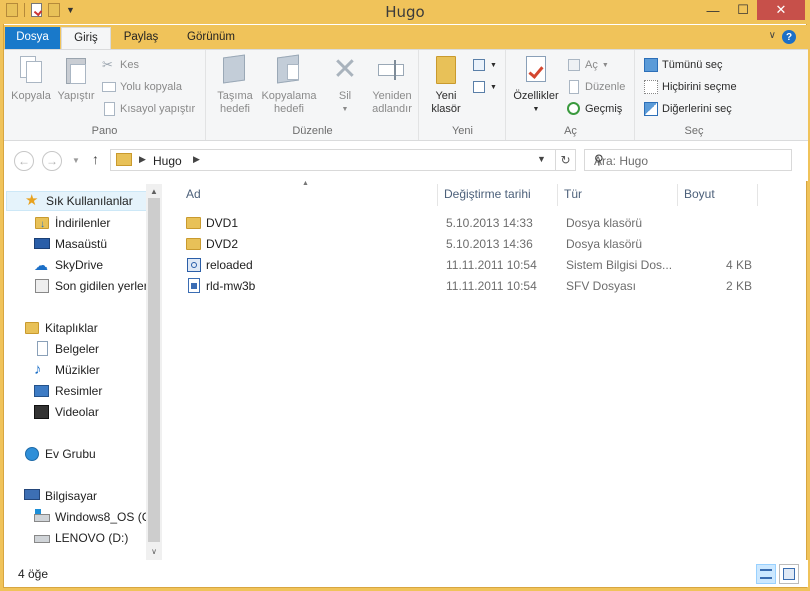 The image size is (810, 591). Describe the element at coordinates (594, 109) in the screenshot. I see `history-button: Geçmiş` at that location.